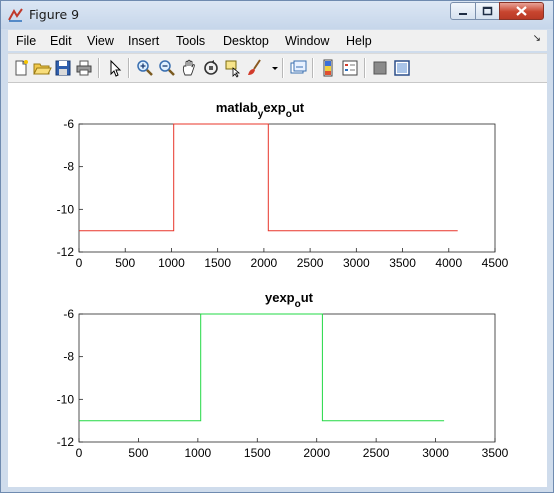  I want to click on rotate-3d-icon, so click(211, 68).